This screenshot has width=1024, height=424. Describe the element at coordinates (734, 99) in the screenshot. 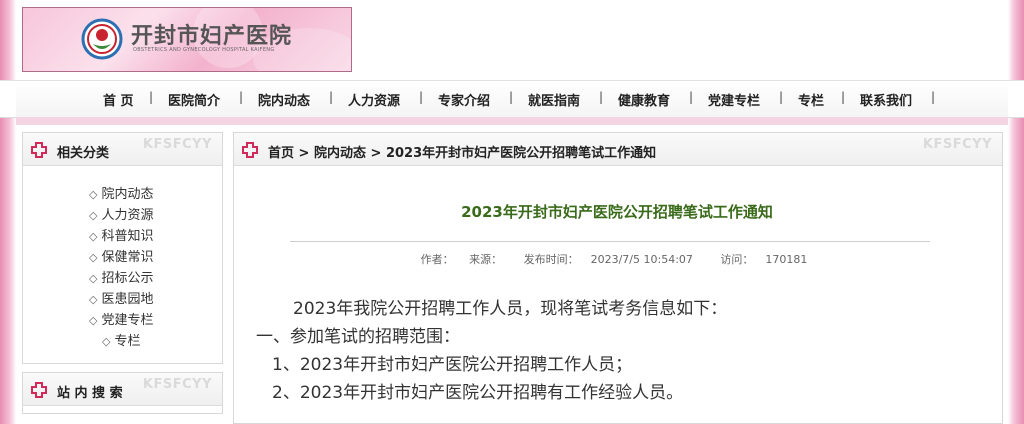

I see `nav-party: 党建专栏` at that location.